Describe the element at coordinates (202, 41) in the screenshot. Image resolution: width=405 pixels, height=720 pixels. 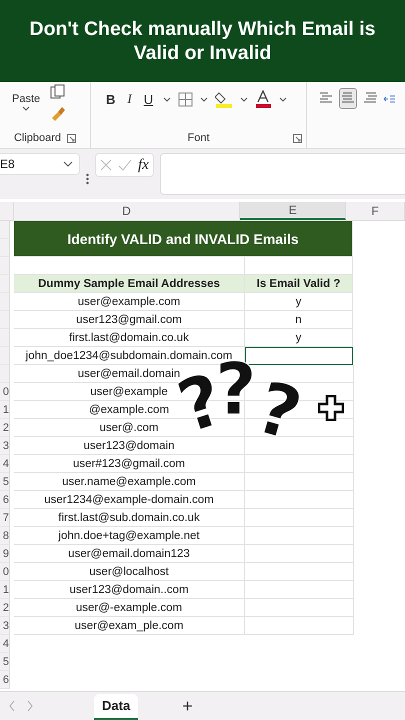
I see `video-title: Don't Check manually Which Email is Valid or Invalid` at that location.